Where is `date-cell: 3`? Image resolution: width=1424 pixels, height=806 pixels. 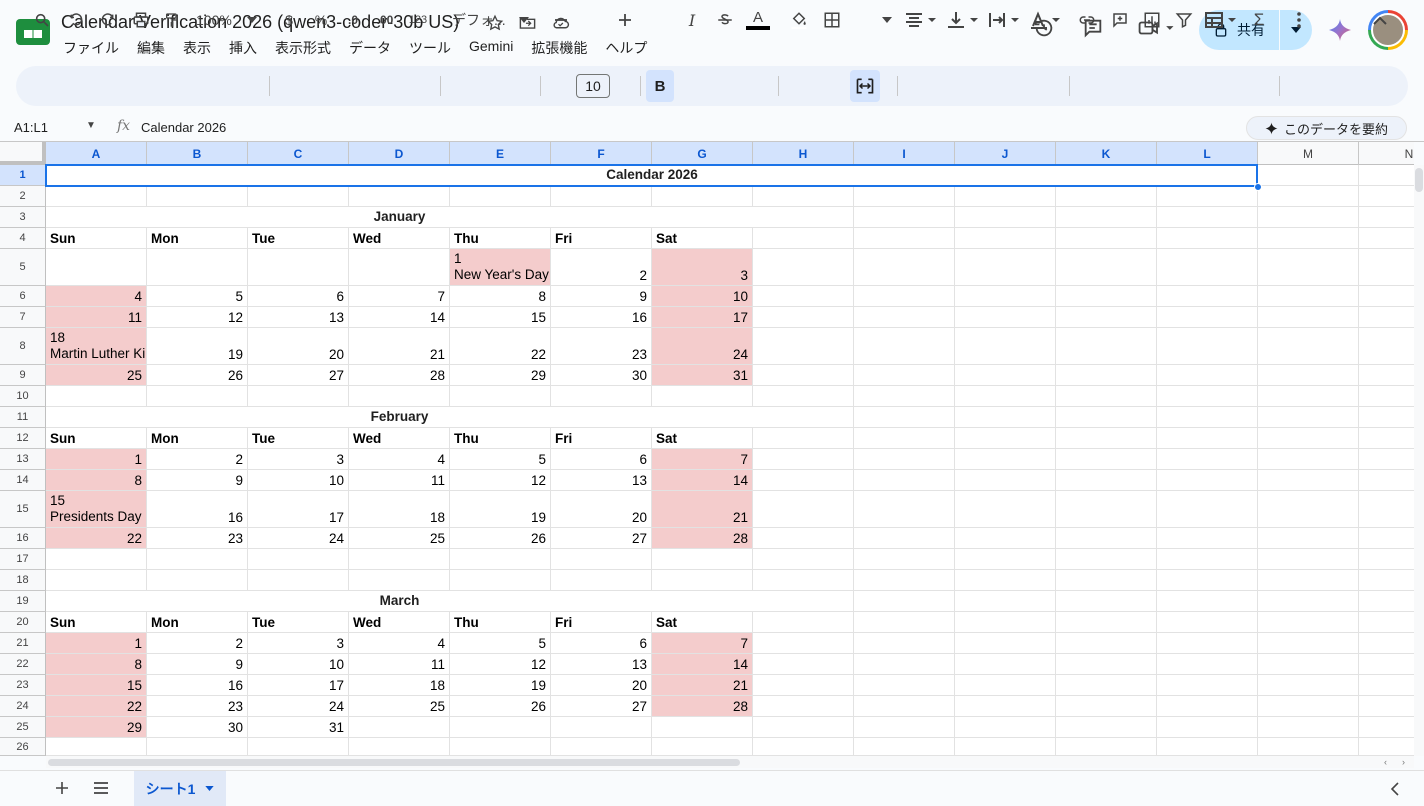
date-cell: 3 is located at coordinates (298, 459).